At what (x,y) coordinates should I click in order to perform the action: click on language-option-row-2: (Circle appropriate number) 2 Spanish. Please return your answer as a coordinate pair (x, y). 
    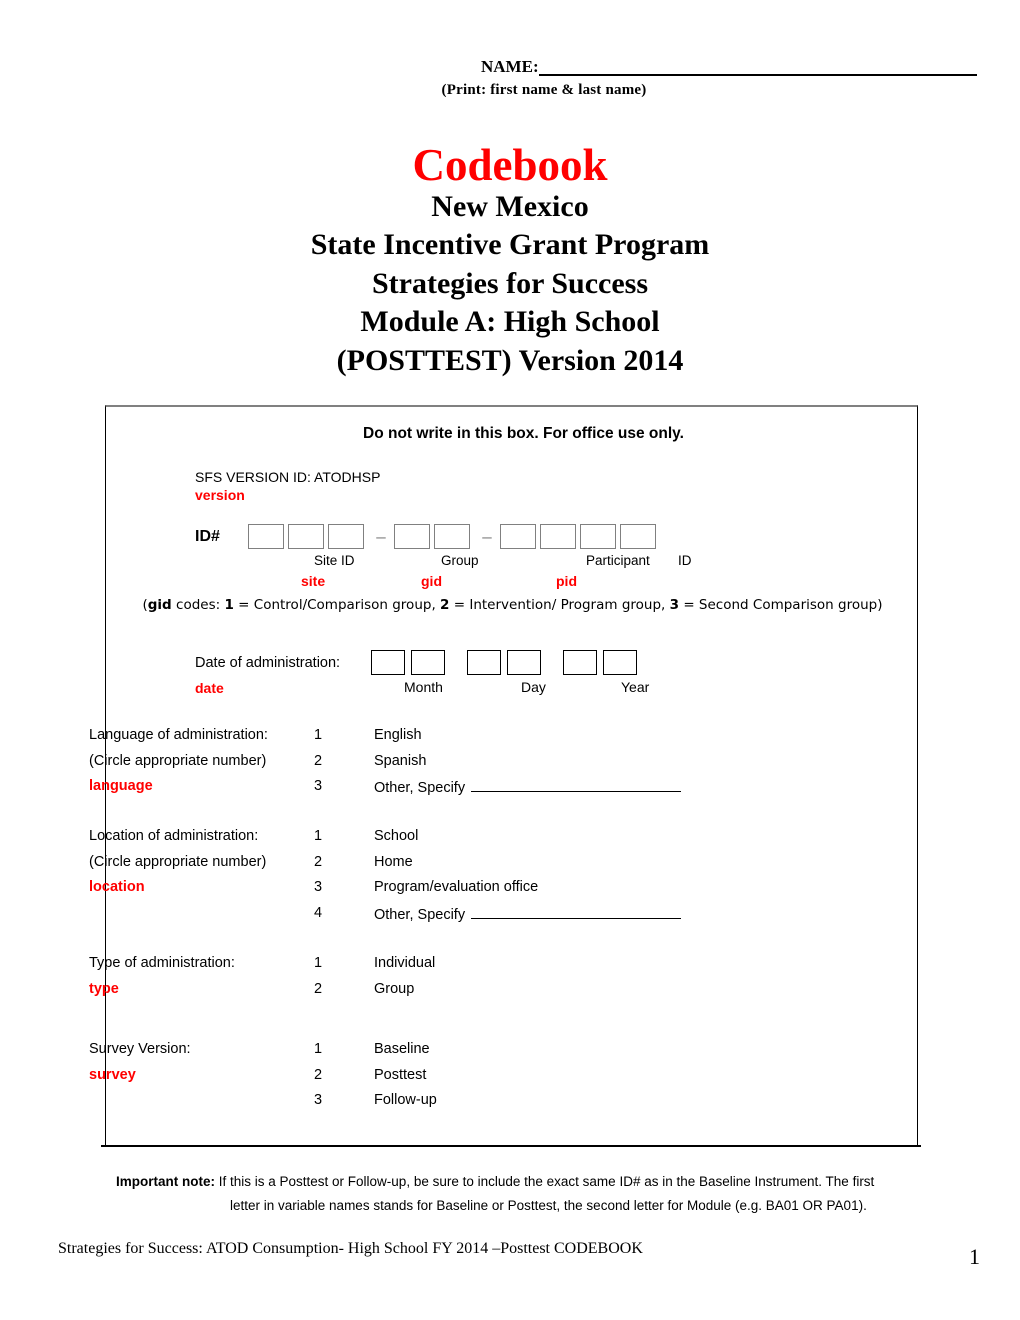
    Looking at the image, I should click on (449, 766).